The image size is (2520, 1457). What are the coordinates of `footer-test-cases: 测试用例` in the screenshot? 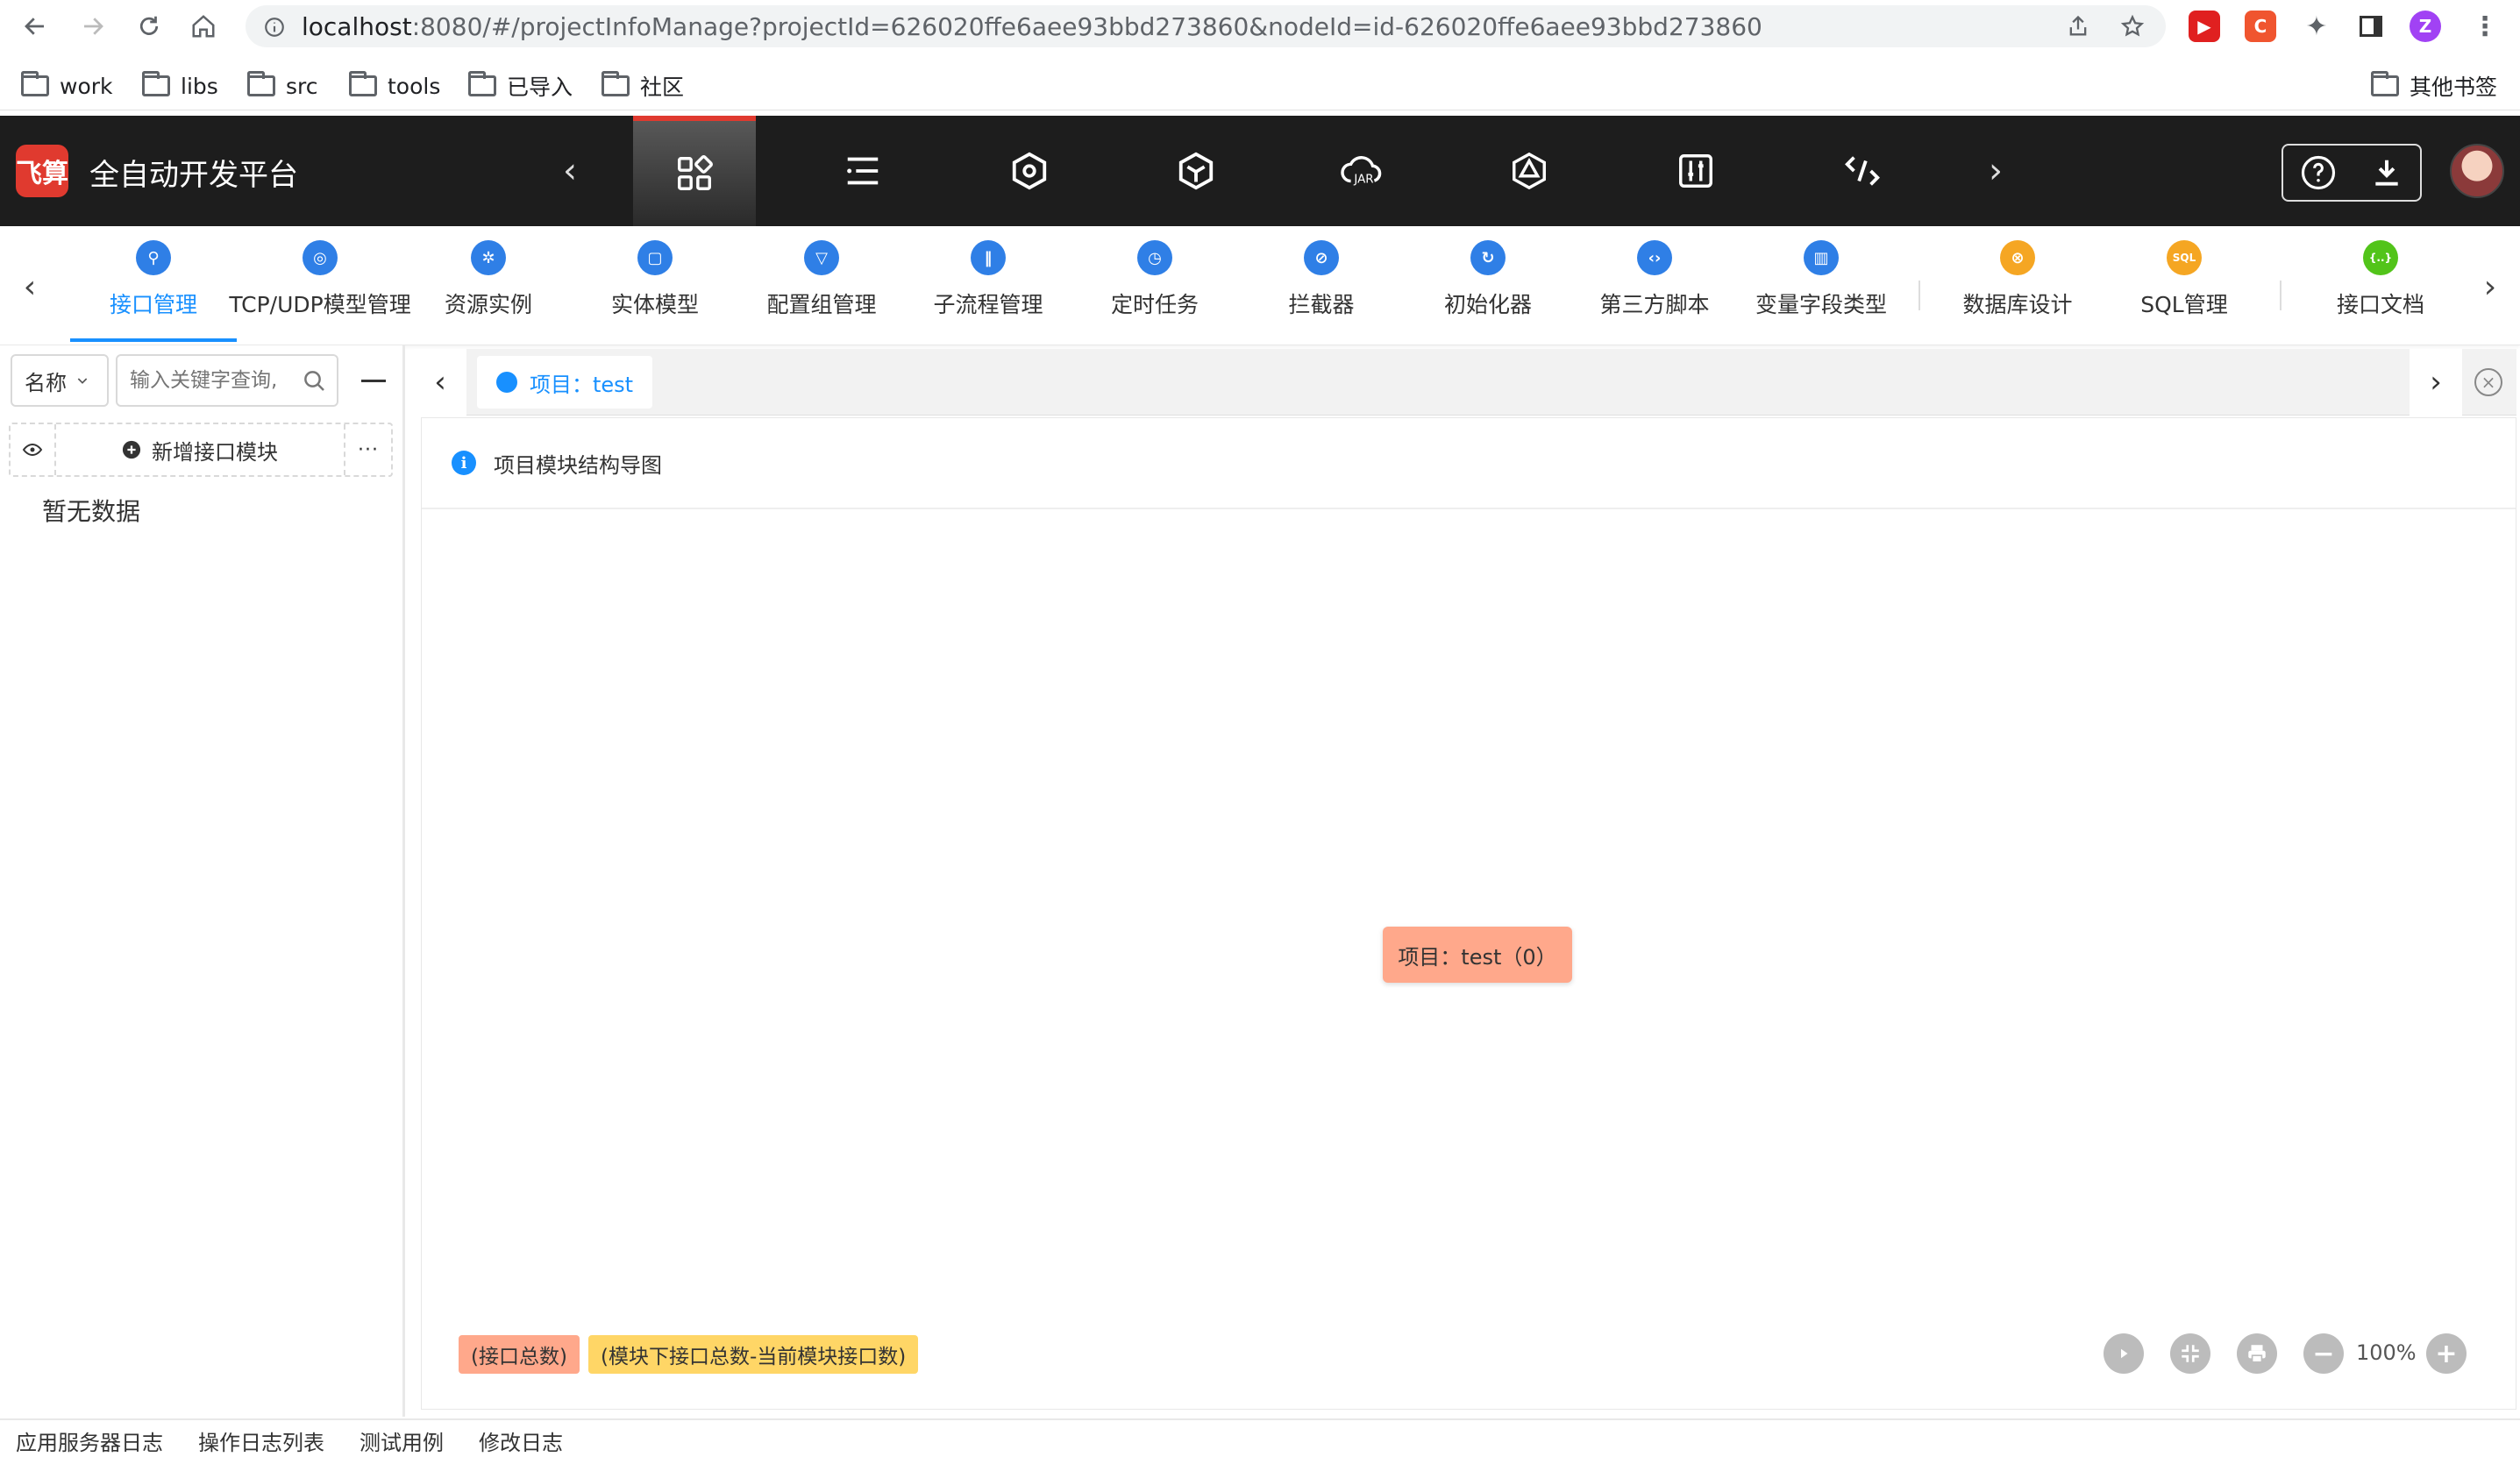 It's located at (401, 1440).